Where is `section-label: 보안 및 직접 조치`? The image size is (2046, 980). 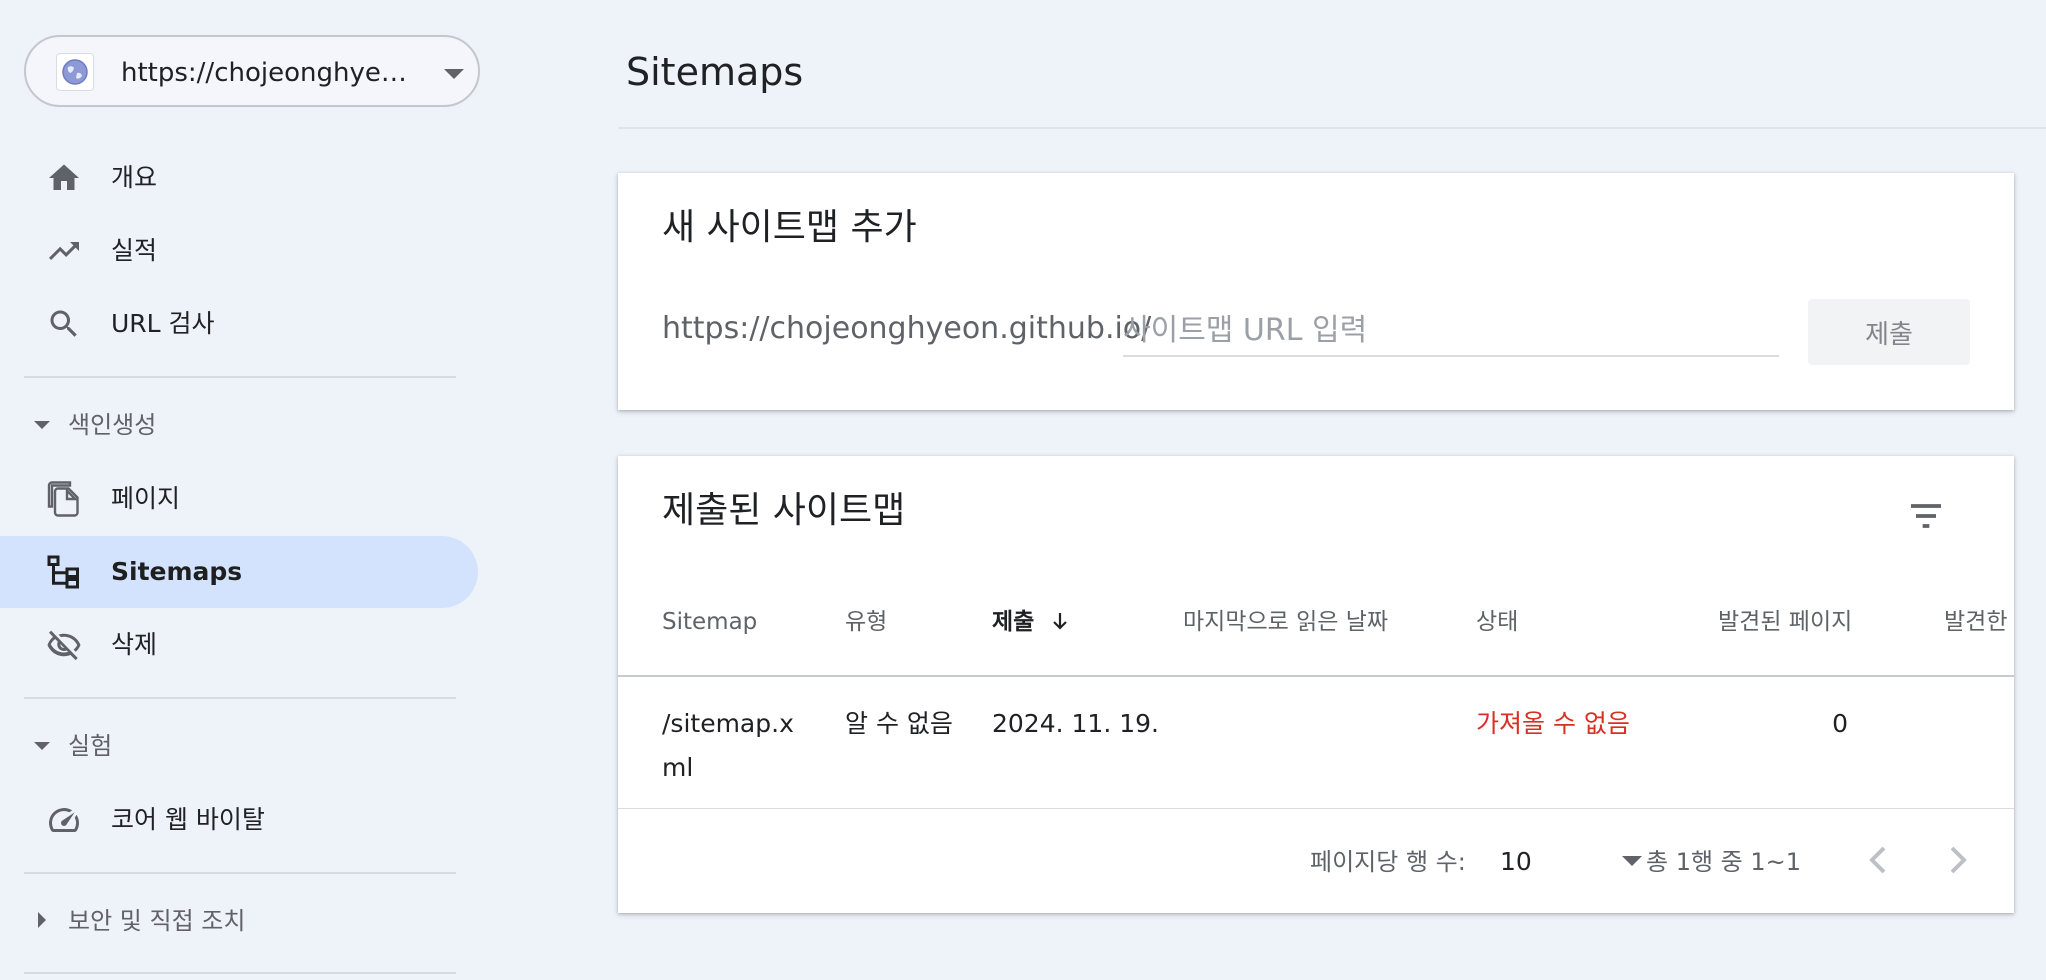
section-label: 보안 및 직접 조치 is located at coordinates (157, 921).